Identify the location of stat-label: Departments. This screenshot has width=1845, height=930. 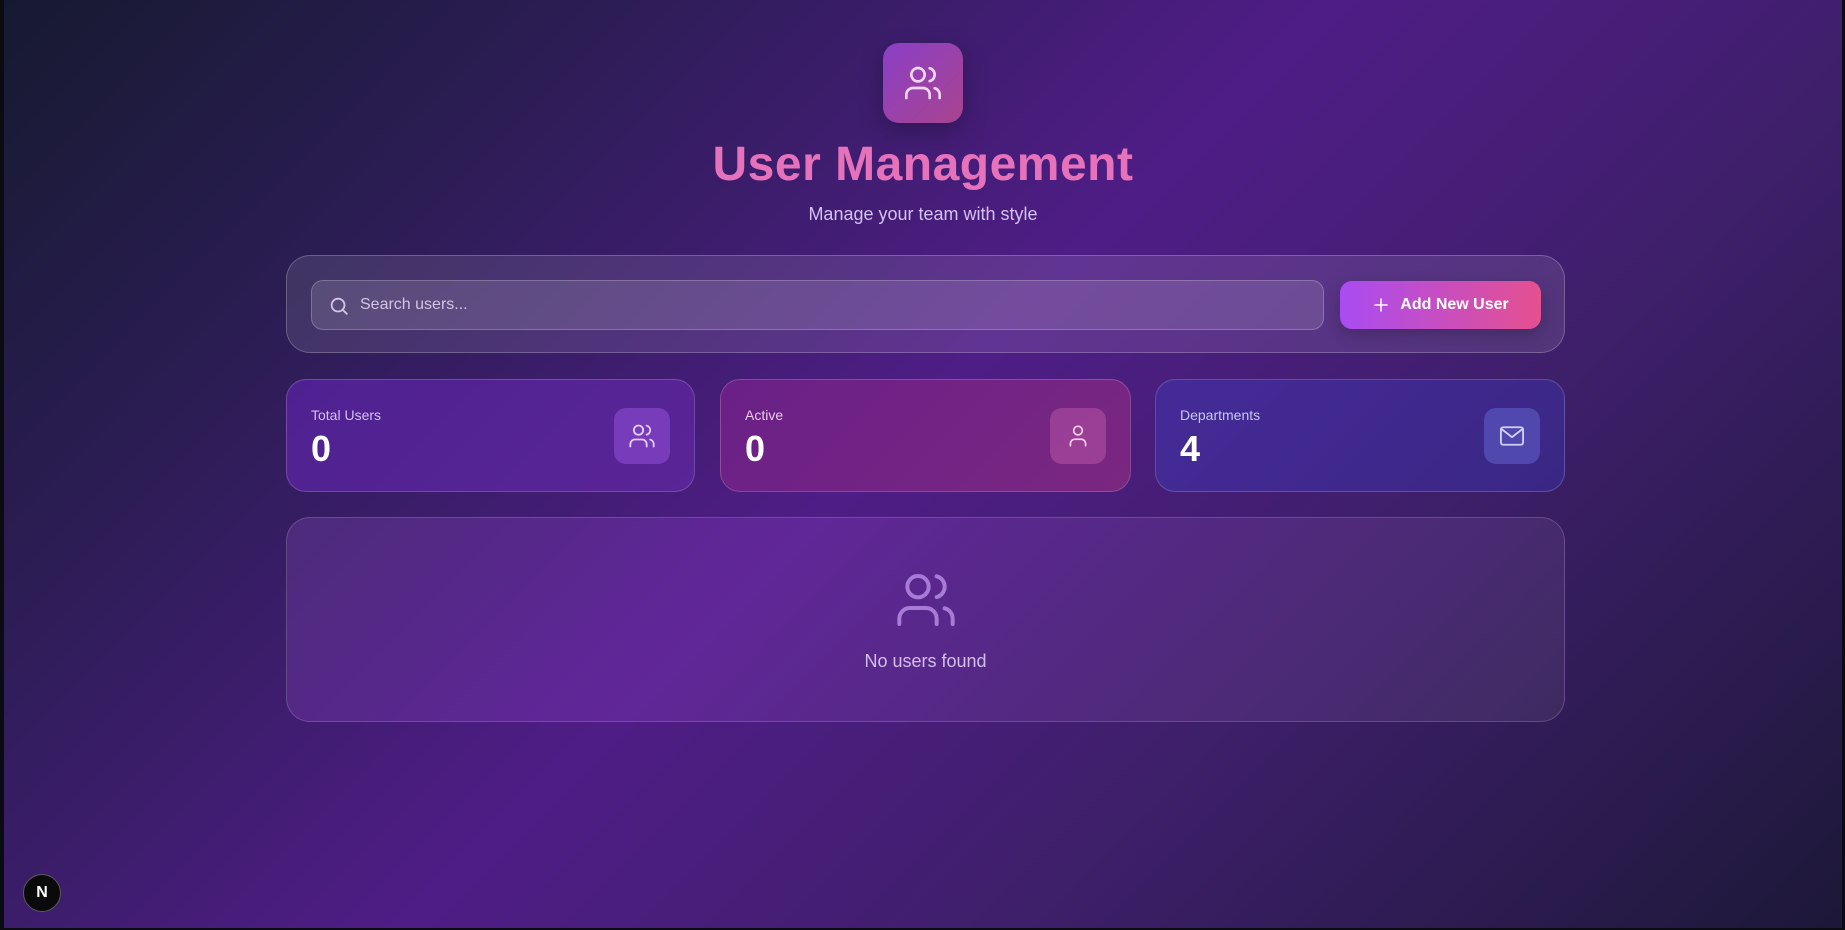
(1220, 415).